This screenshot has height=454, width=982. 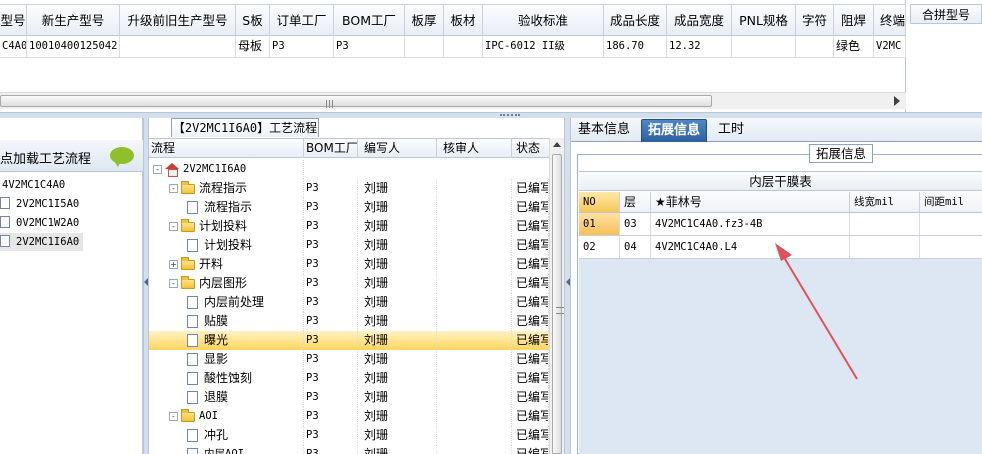 I want to click on cell-solder-mask: 绿色, so click(x=854, y=46).